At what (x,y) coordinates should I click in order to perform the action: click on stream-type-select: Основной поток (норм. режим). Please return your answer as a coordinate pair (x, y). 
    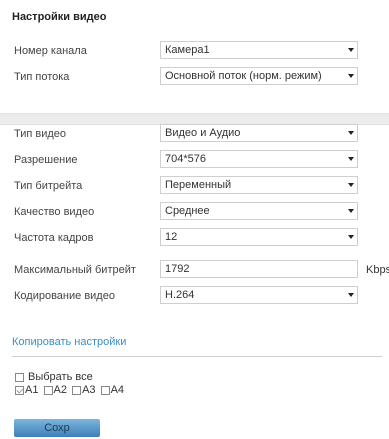
    Looking at the image, I should click on (259, 76).